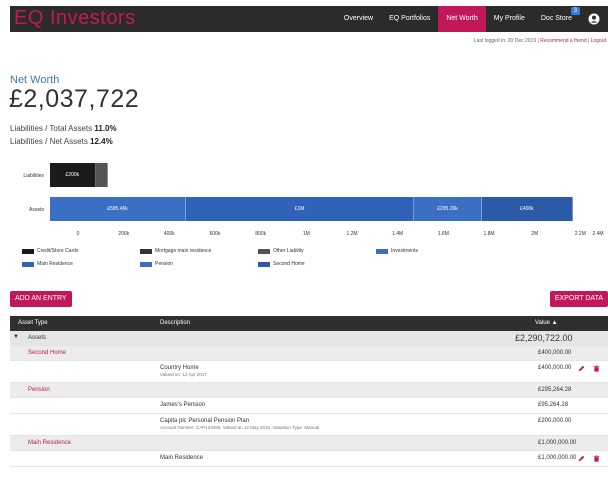 Image resolution: width=608 pixels, height=478 pixels. What do you see at coordinates (51, 128) in the screenshot?
I see `ratio1-label: Liabilities / Total Assets` at bounding box center [51, 128].